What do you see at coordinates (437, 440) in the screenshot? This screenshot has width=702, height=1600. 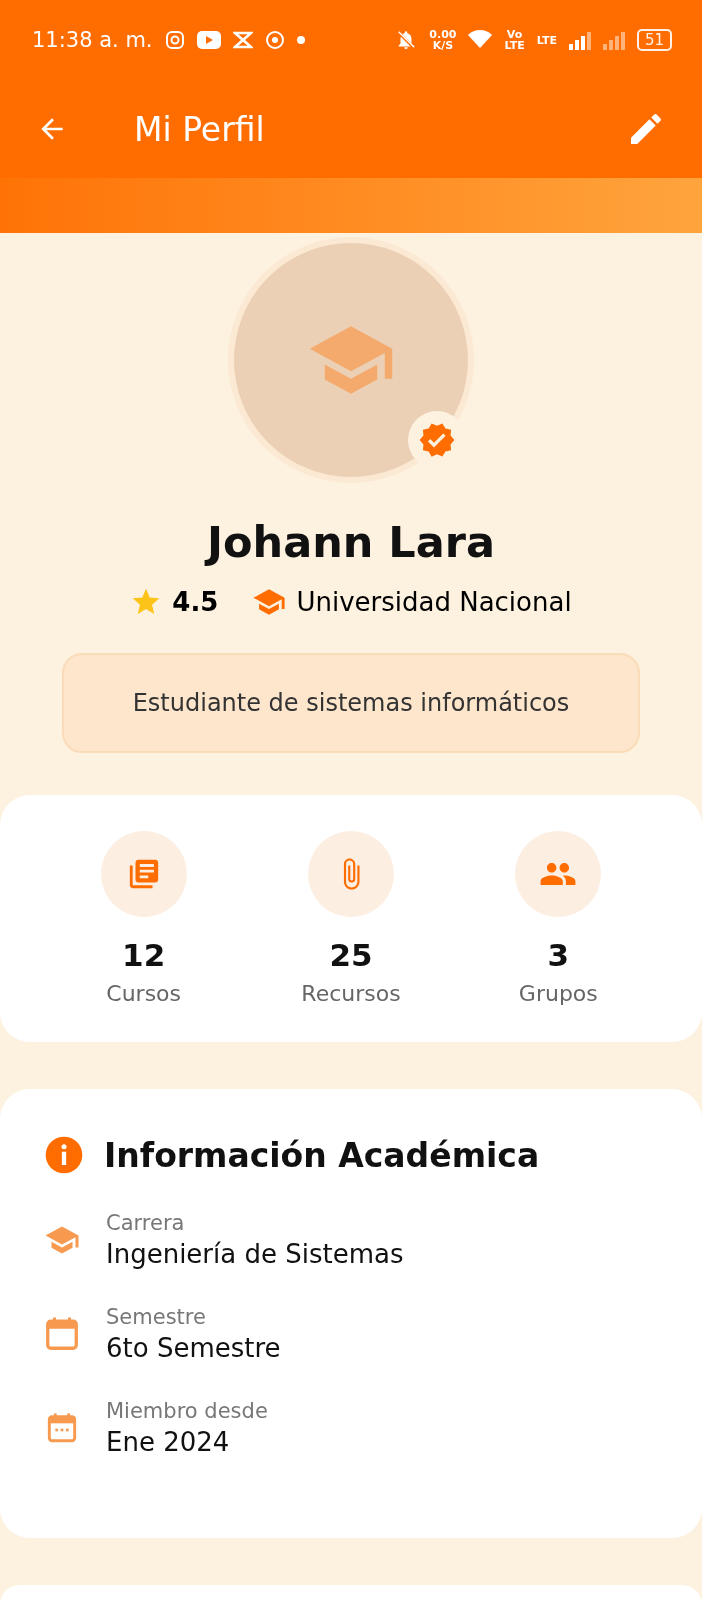 I see `verified-icon` at bounding box center [437, 440].